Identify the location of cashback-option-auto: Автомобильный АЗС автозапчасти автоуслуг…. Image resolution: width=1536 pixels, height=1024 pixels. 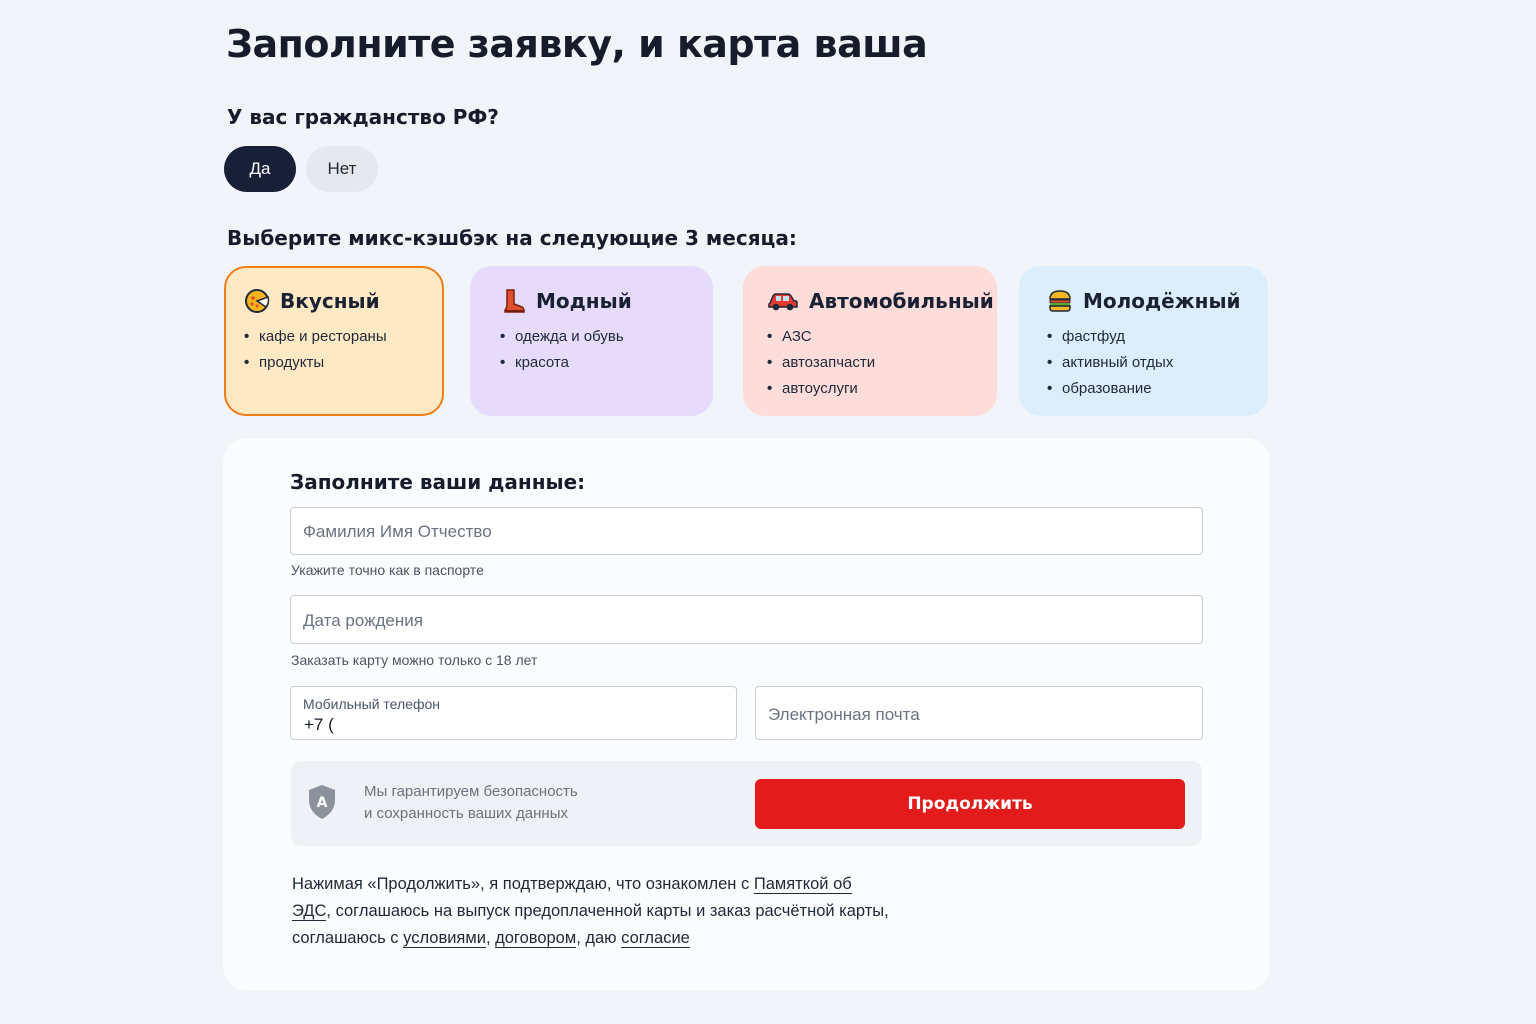
(870, 341).